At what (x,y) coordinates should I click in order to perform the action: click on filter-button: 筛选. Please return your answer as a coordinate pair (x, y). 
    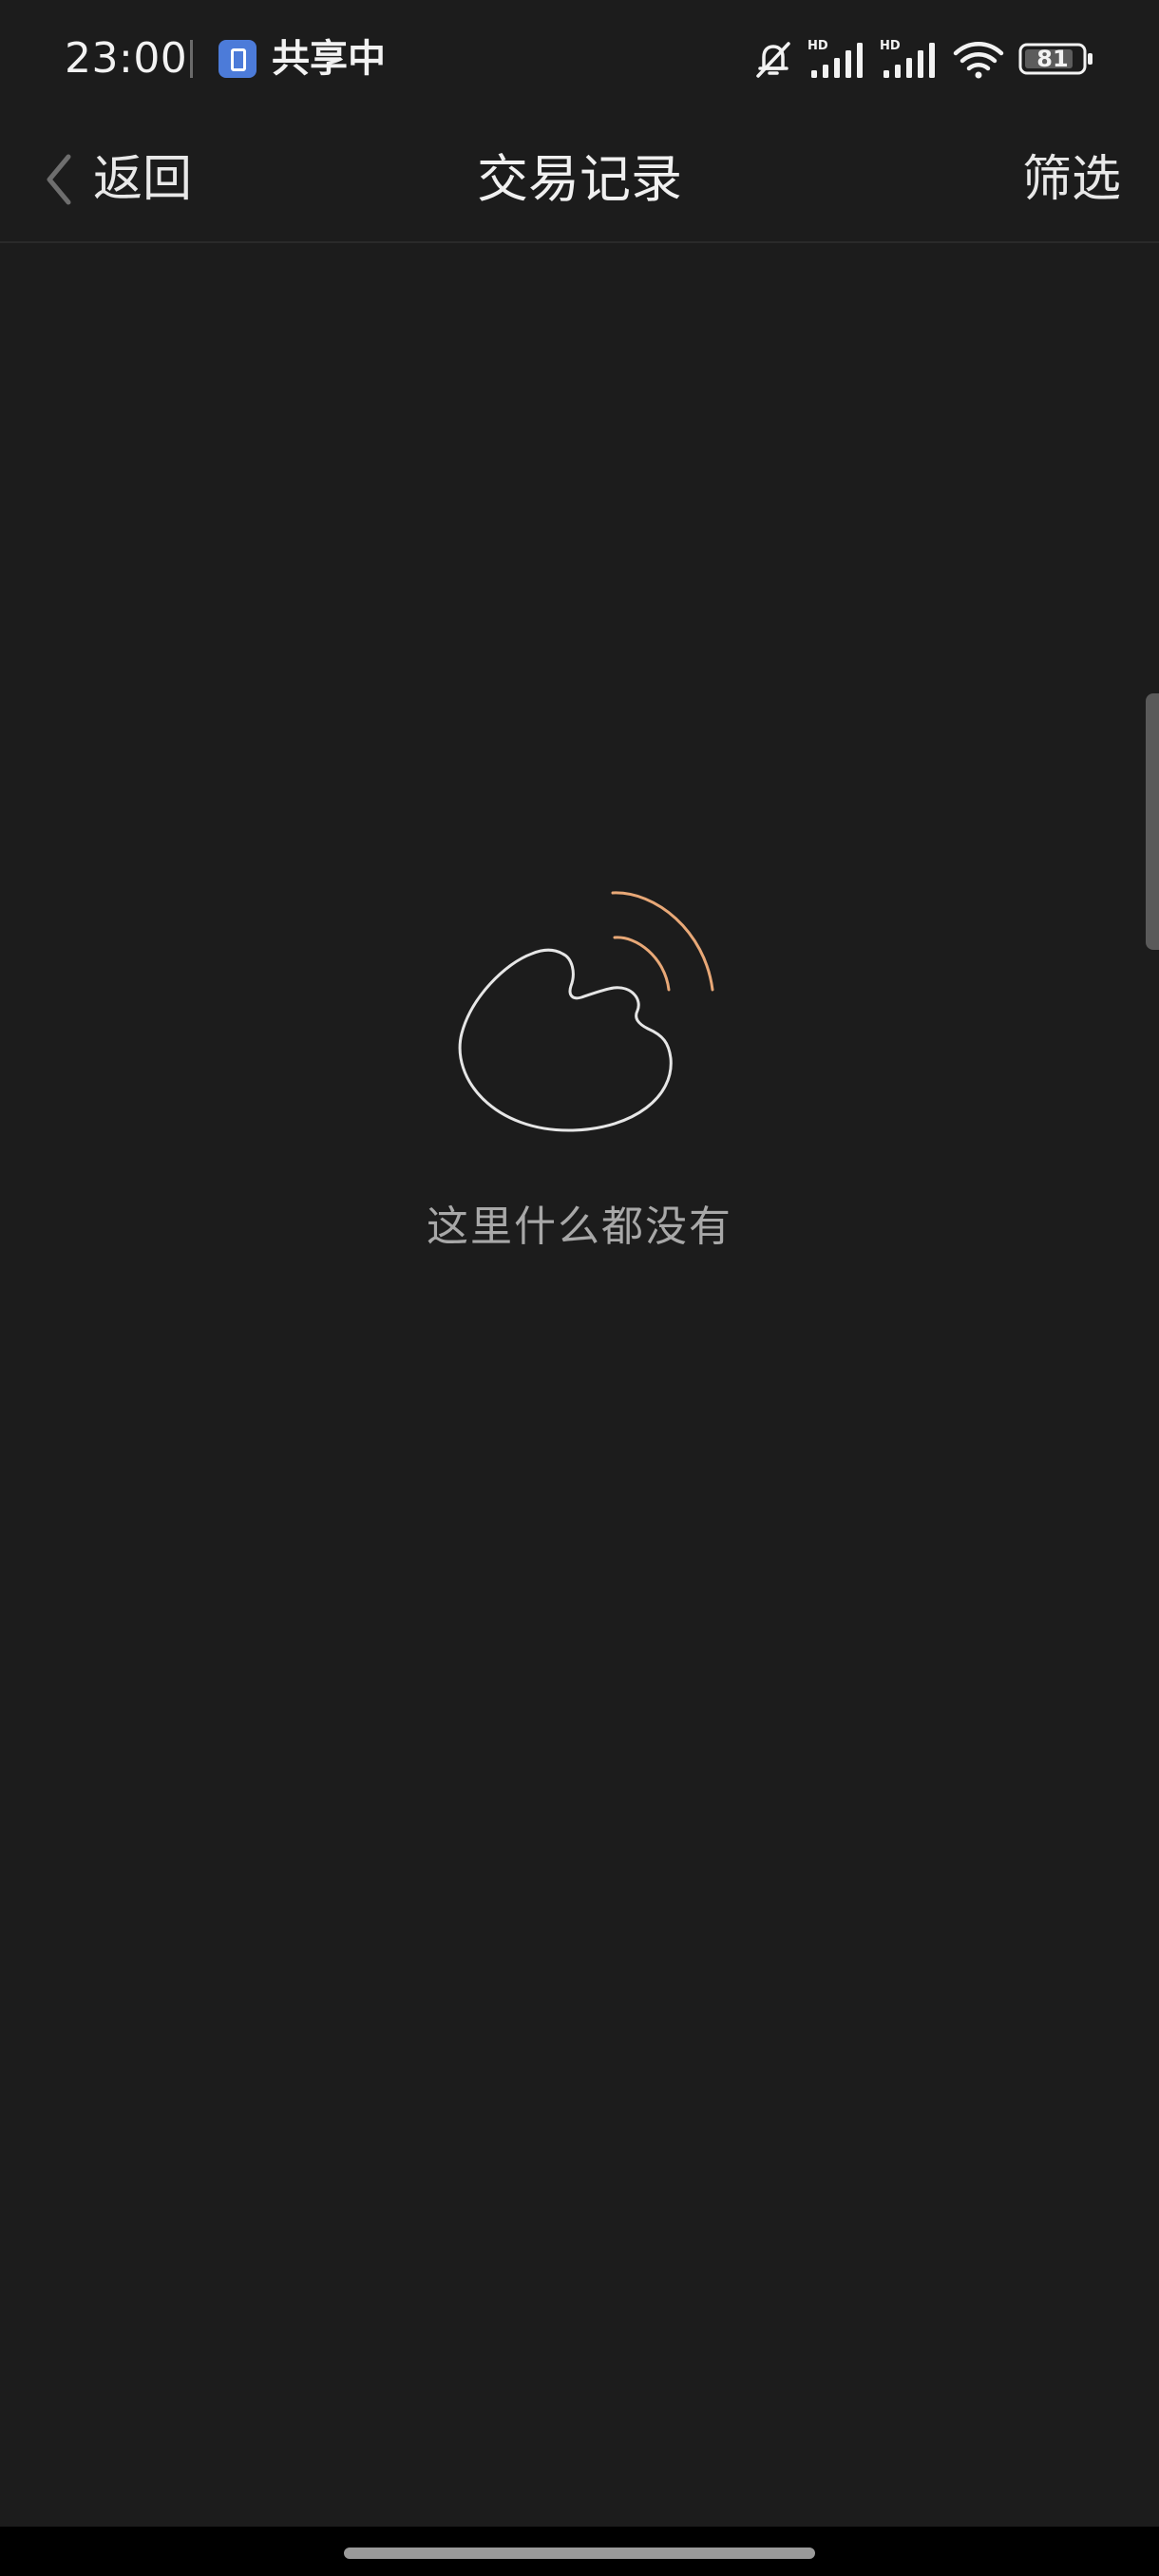
    Looking at the image, I should click on (1071, 179).